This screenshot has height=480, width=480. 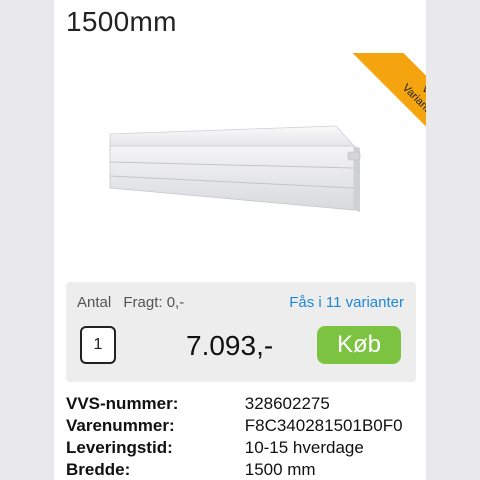 What do you see at coordinates (121, 21) in the screenshot?
I see `product-title: 1500mm` at bounding box center [121, 21].